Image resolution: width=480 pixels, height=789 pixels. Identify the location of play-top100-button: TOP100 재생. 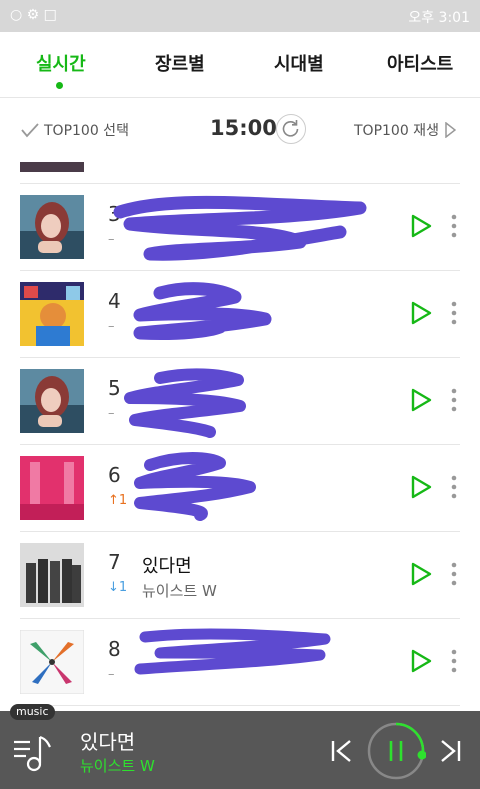
(405, 130).